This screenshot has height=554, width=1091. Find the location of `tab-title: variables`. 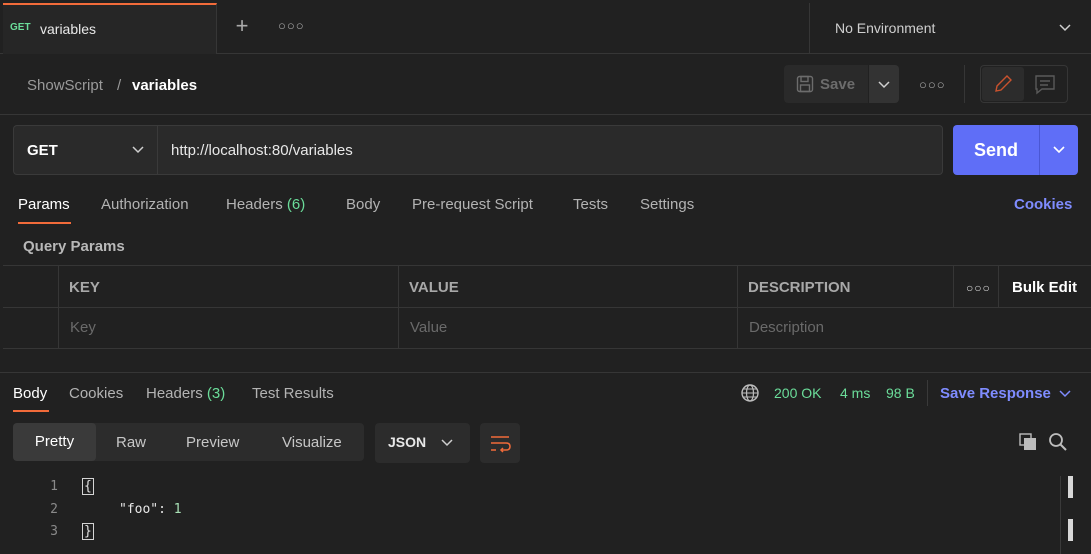

tab-title: variables is located at coordinates (68, 29).